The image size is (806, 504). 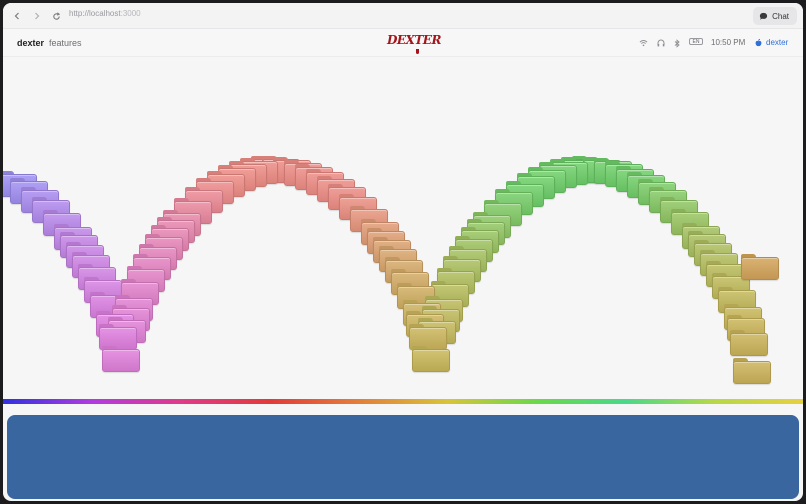 I want to click on user-name: dexter, so click(x=777, y=42).